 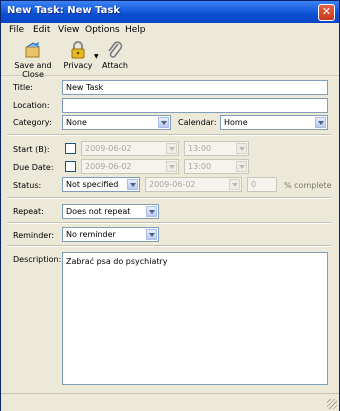 What do you see at coordinates (33, 70) in the screenshot?
I see `save-close-label: Save and Close` at bounding box center [33, 70].